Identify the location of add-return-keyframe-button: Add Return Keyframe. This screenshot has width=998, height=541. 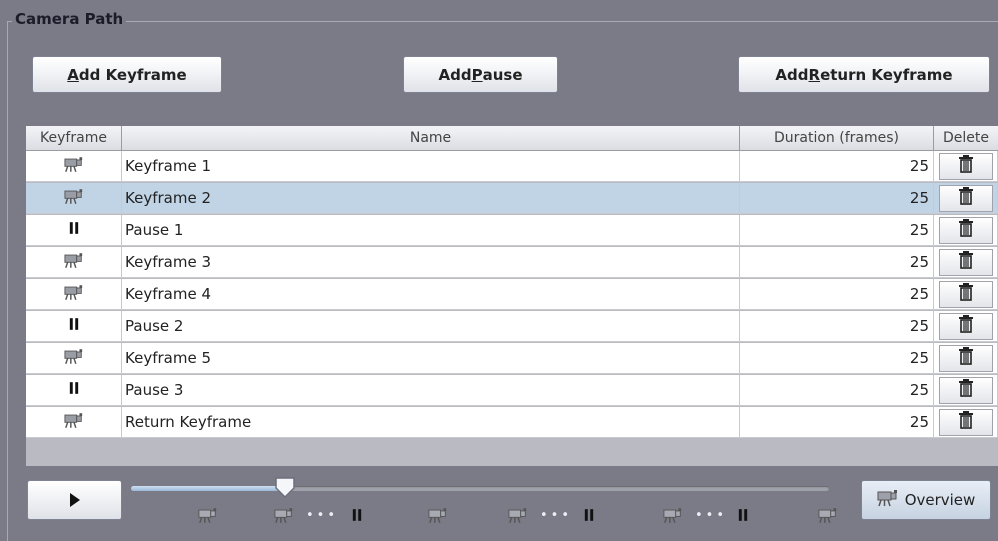
(864, 74).